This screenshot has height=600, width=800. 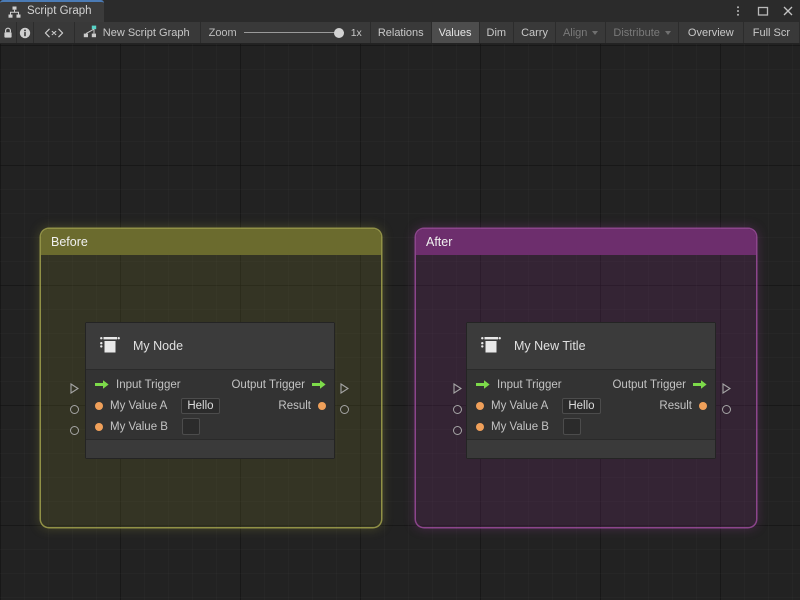 I want to click on lock-button, so click(x=8, y=32).